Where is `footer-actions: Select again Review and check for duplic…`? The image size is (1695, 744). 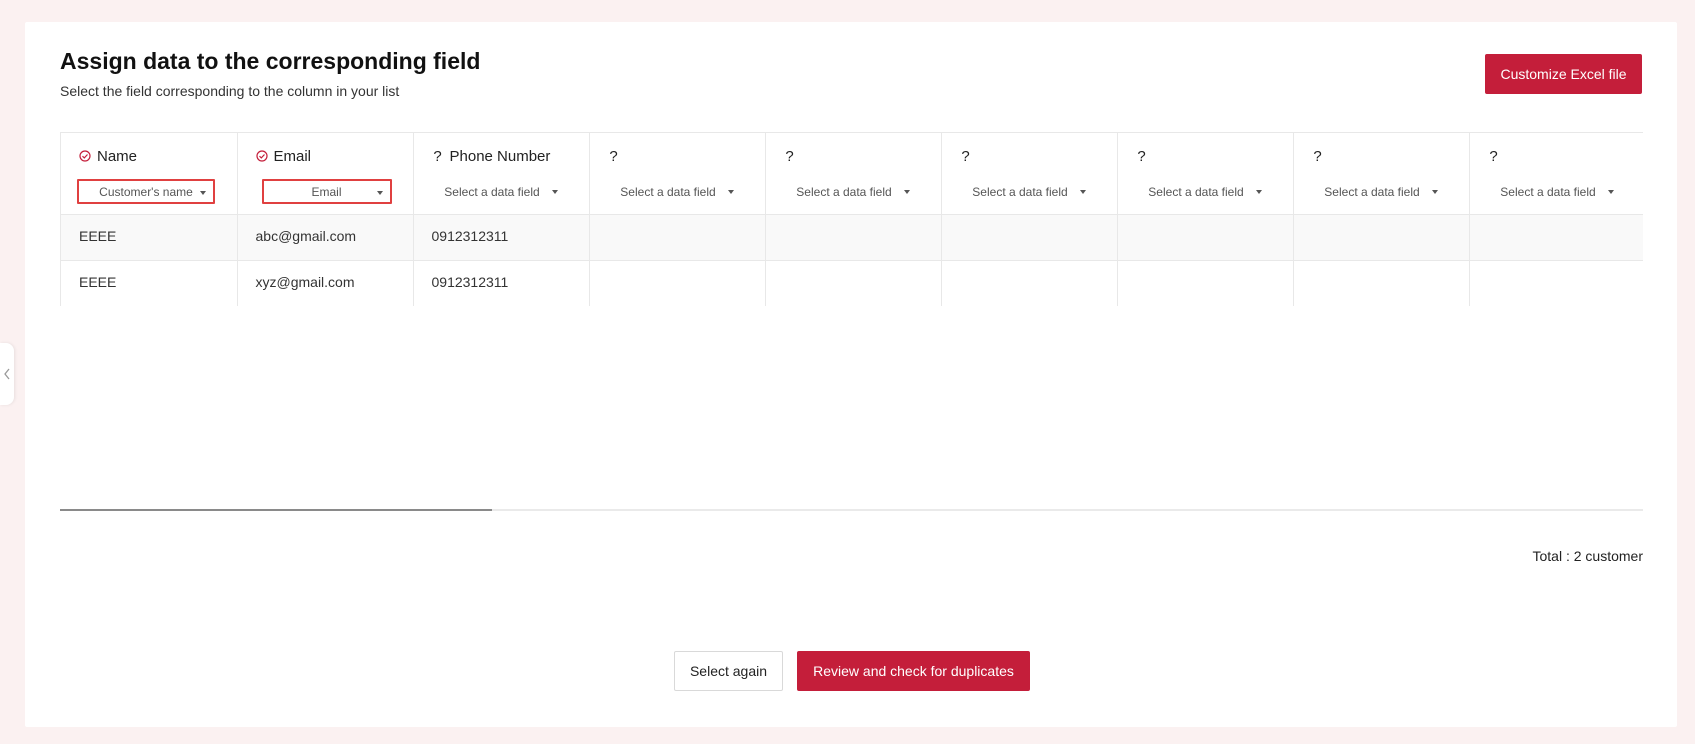 footer-actions: Select again Review and check for duplic… is located at coordinates (852, 671).